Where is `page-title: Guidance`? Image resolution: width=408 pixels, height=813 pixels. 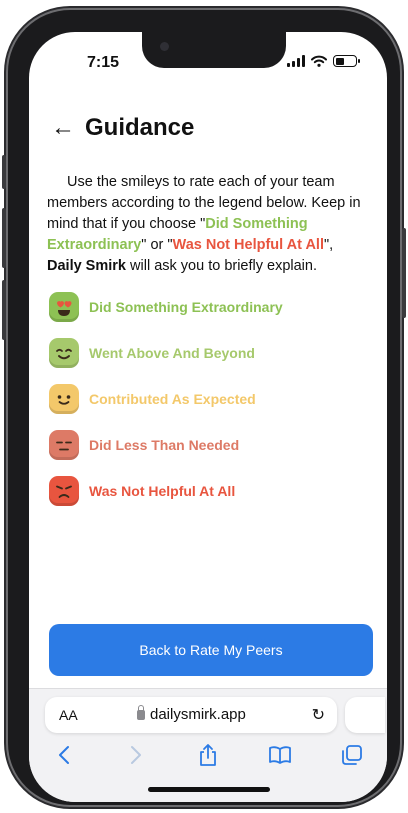
page-title: Guidance is located at coordinates (140, 127).